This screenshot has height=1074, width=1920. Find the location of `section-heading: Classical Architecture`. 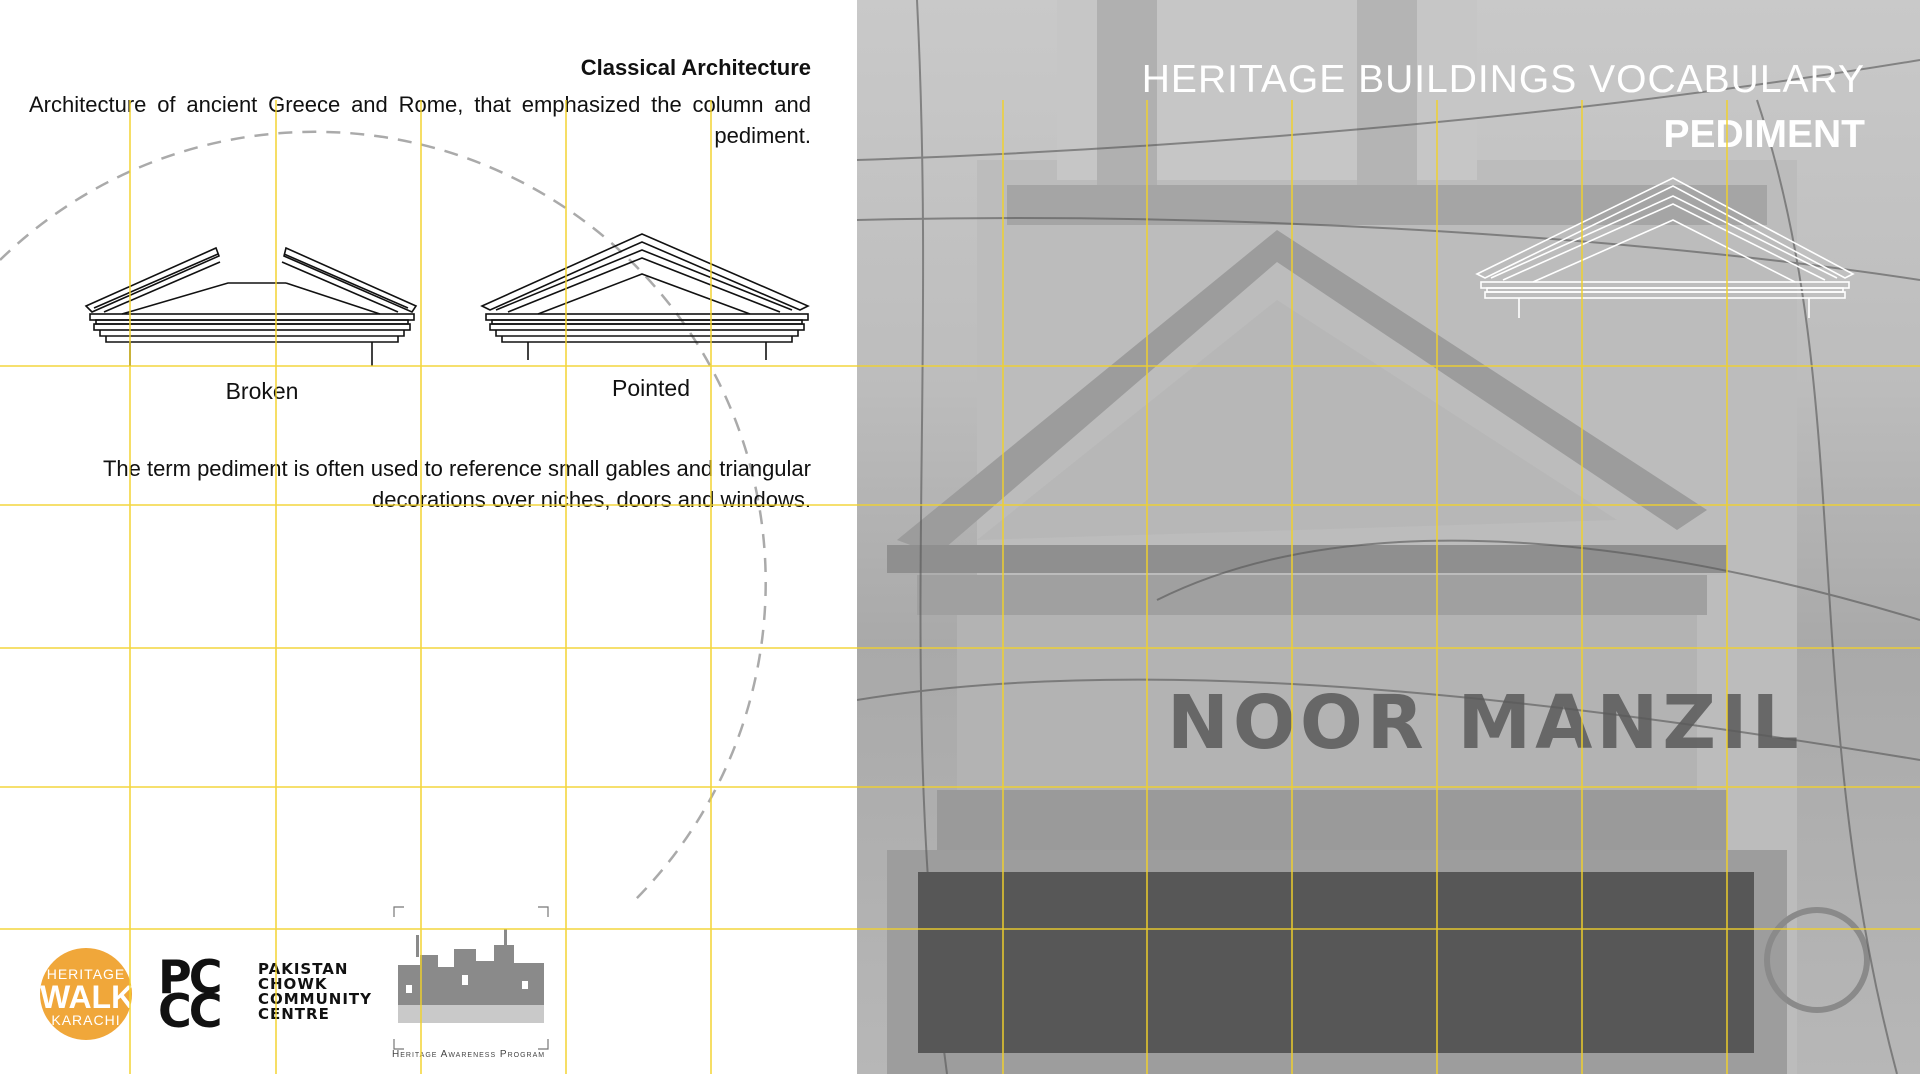

section-heading: Classical Architecture is located at coordinates (695, 67).